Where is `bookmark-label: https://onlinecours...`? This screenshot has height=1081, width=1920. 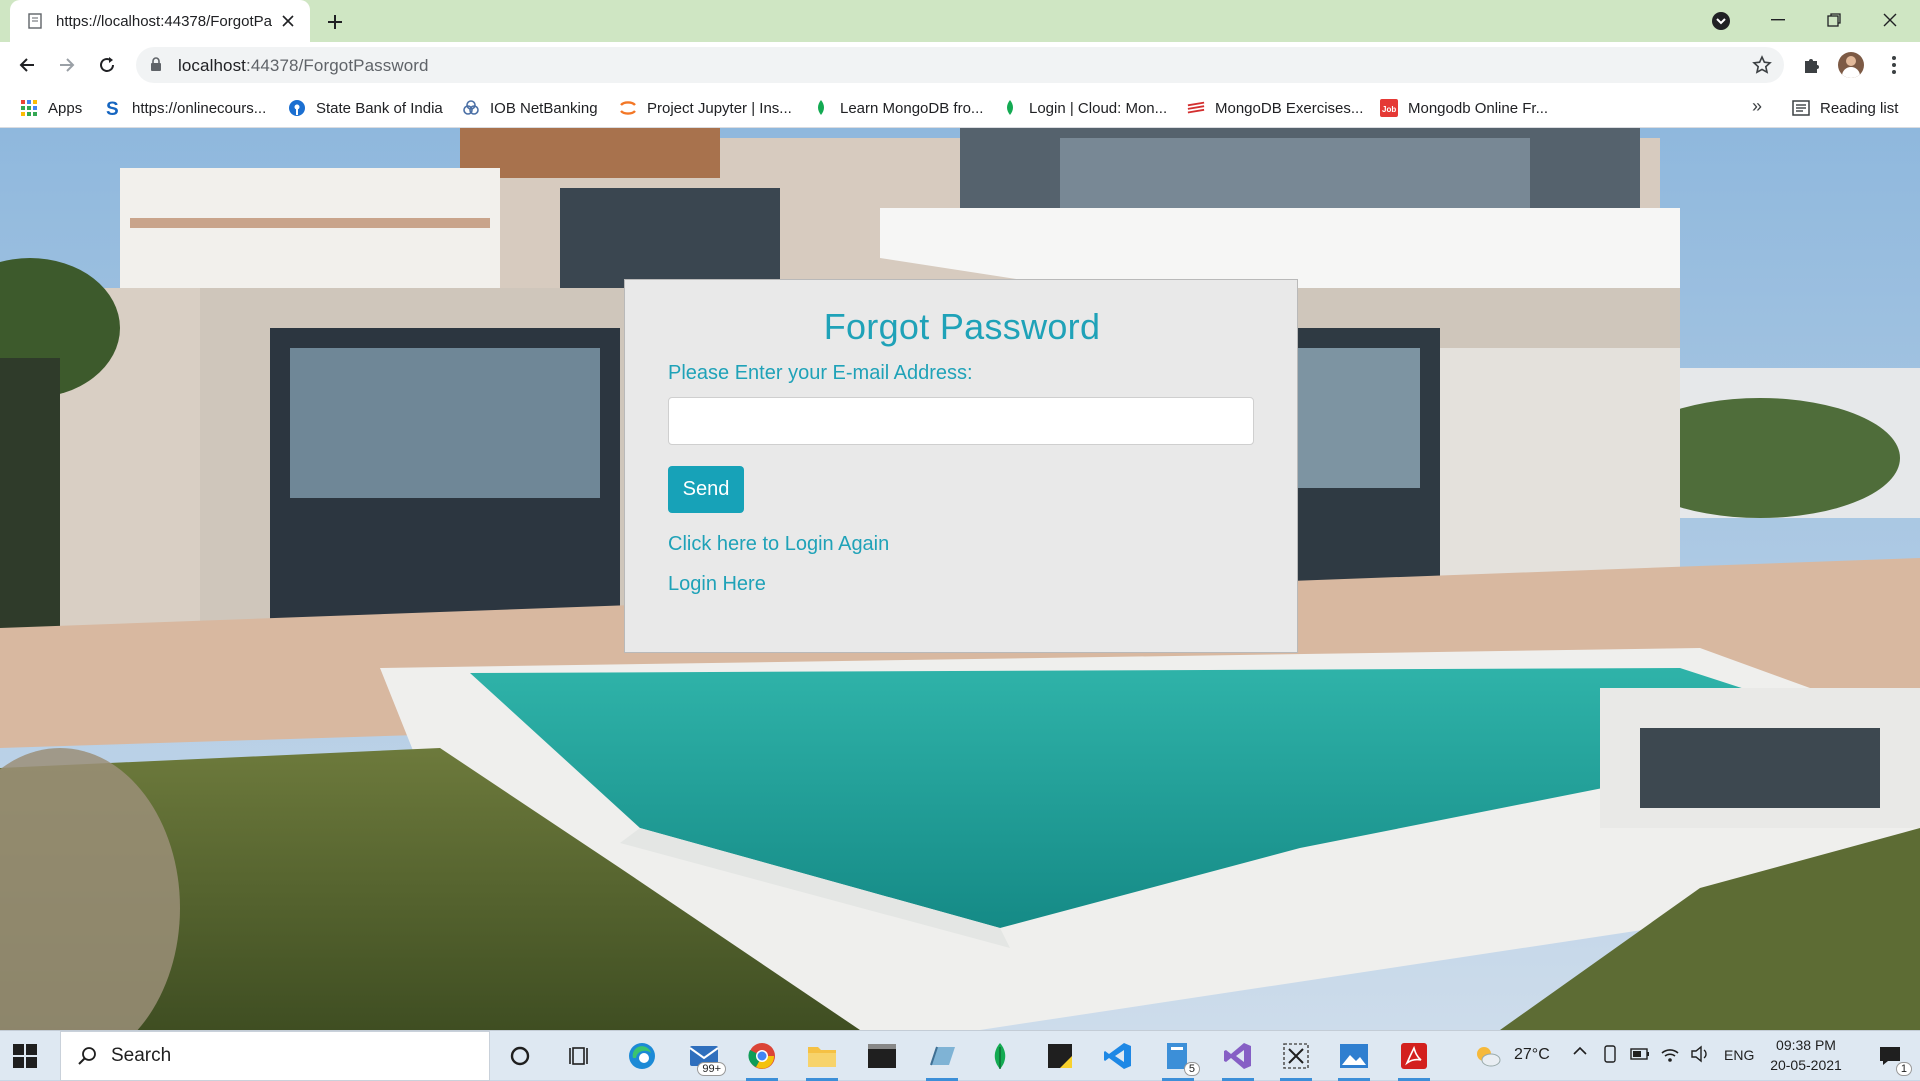
bookmark-label: https://onlinecours... is located at coordinates (199, 108).